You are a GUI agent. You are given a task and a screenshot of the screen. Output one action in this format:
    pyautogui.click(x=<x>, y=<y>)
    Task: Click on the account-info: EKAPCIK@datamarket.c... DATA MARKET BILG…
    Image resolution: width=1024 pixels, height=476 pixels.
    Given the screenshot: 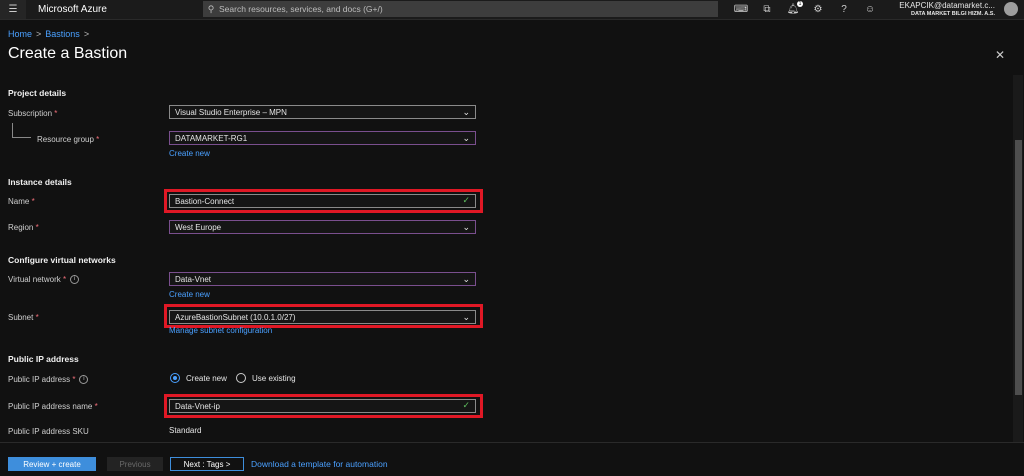 What is the action you would take?
    pyautogui.click(x=947, y=9)
    